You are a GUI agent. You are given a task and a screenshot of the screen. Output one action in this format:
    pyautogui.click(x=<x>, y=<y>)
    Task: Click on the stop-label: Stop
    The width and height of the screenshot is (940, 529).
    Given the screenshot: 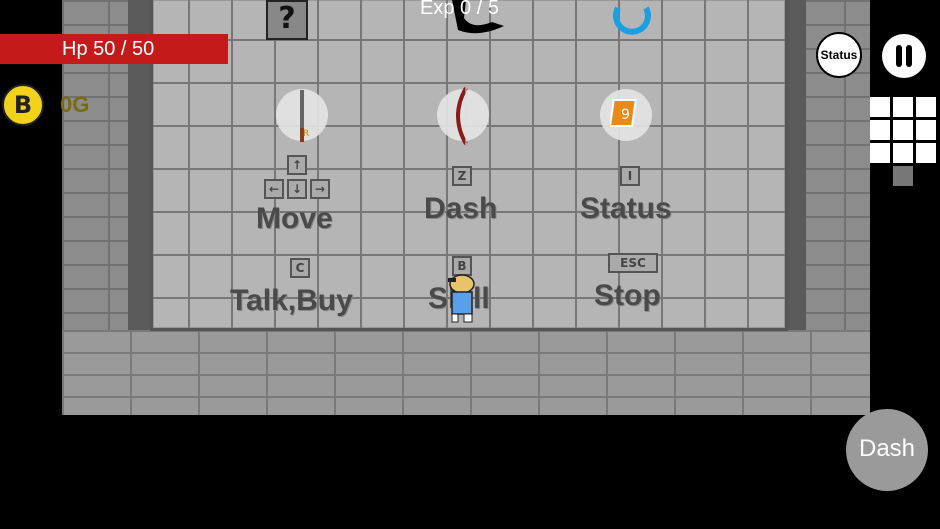 What is the action you would take?
    pyautogui.click(x=627, y=295)
    